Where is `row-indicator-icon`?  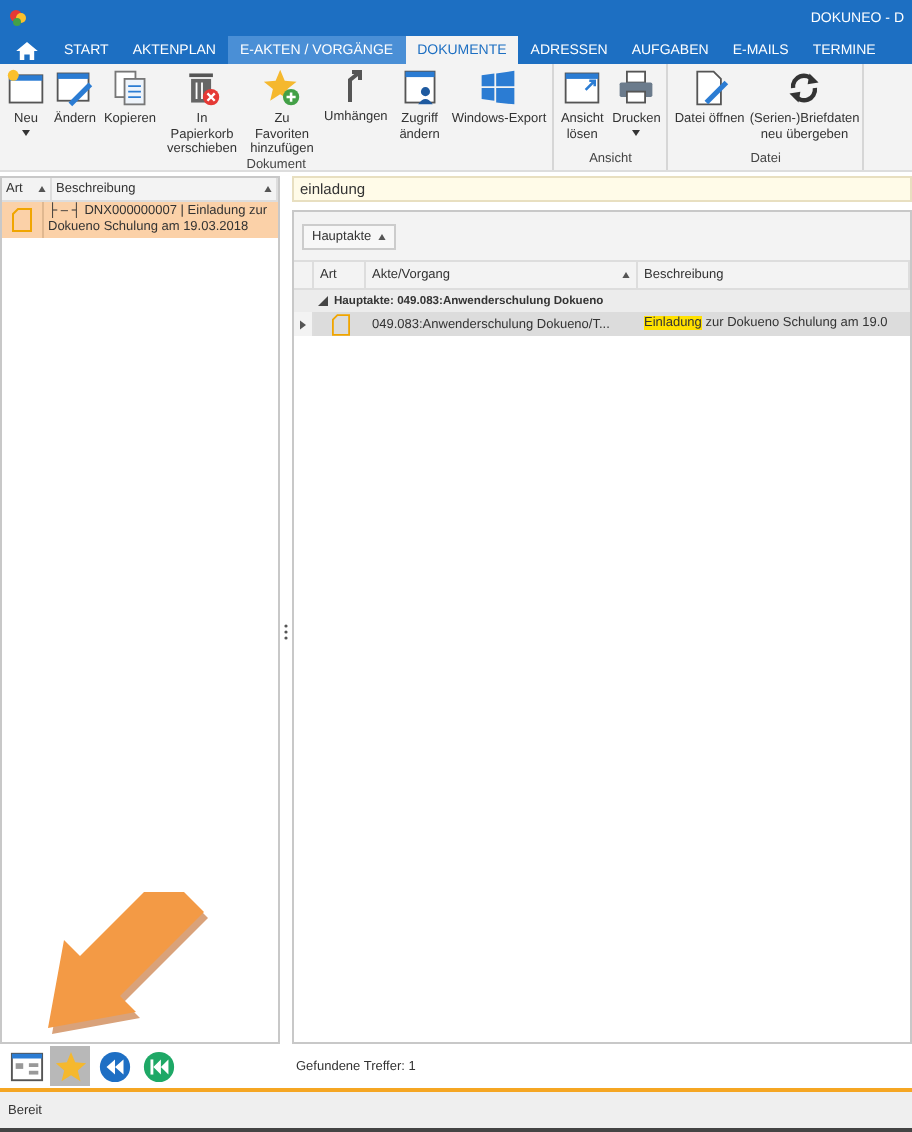
row-indicator-icon is located at coordinates (303, 324).